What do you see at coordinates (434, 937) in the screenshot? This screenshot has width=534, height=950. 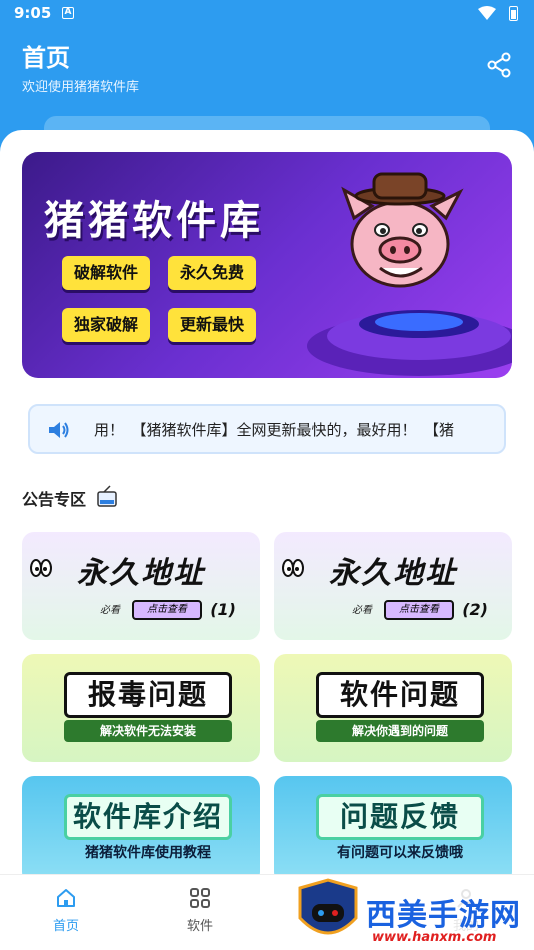 I see `watermark-url: www.hanxm.com` at bounding box center [434, 937].